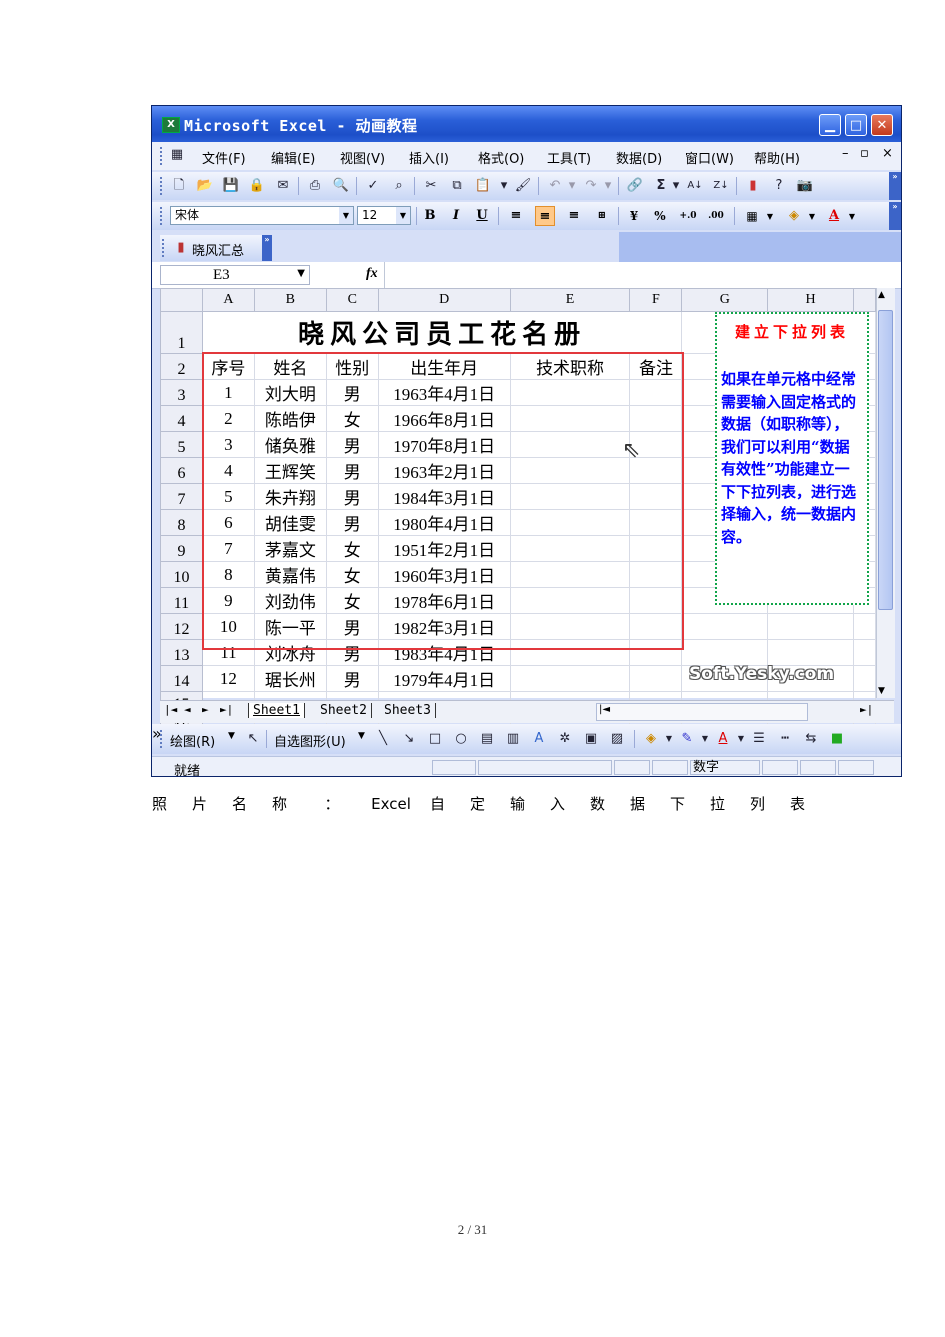 The image size is (945, 1337). What do you see at coordinates (262, 215) in the screenshot?
I see `font-name-combo: 宋体 ▼` at bounding box center [262, 215].